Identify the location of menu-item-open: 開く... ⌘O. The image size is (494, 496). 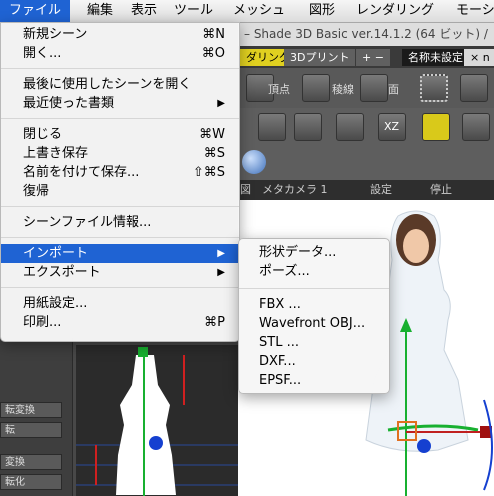
(120, 53).